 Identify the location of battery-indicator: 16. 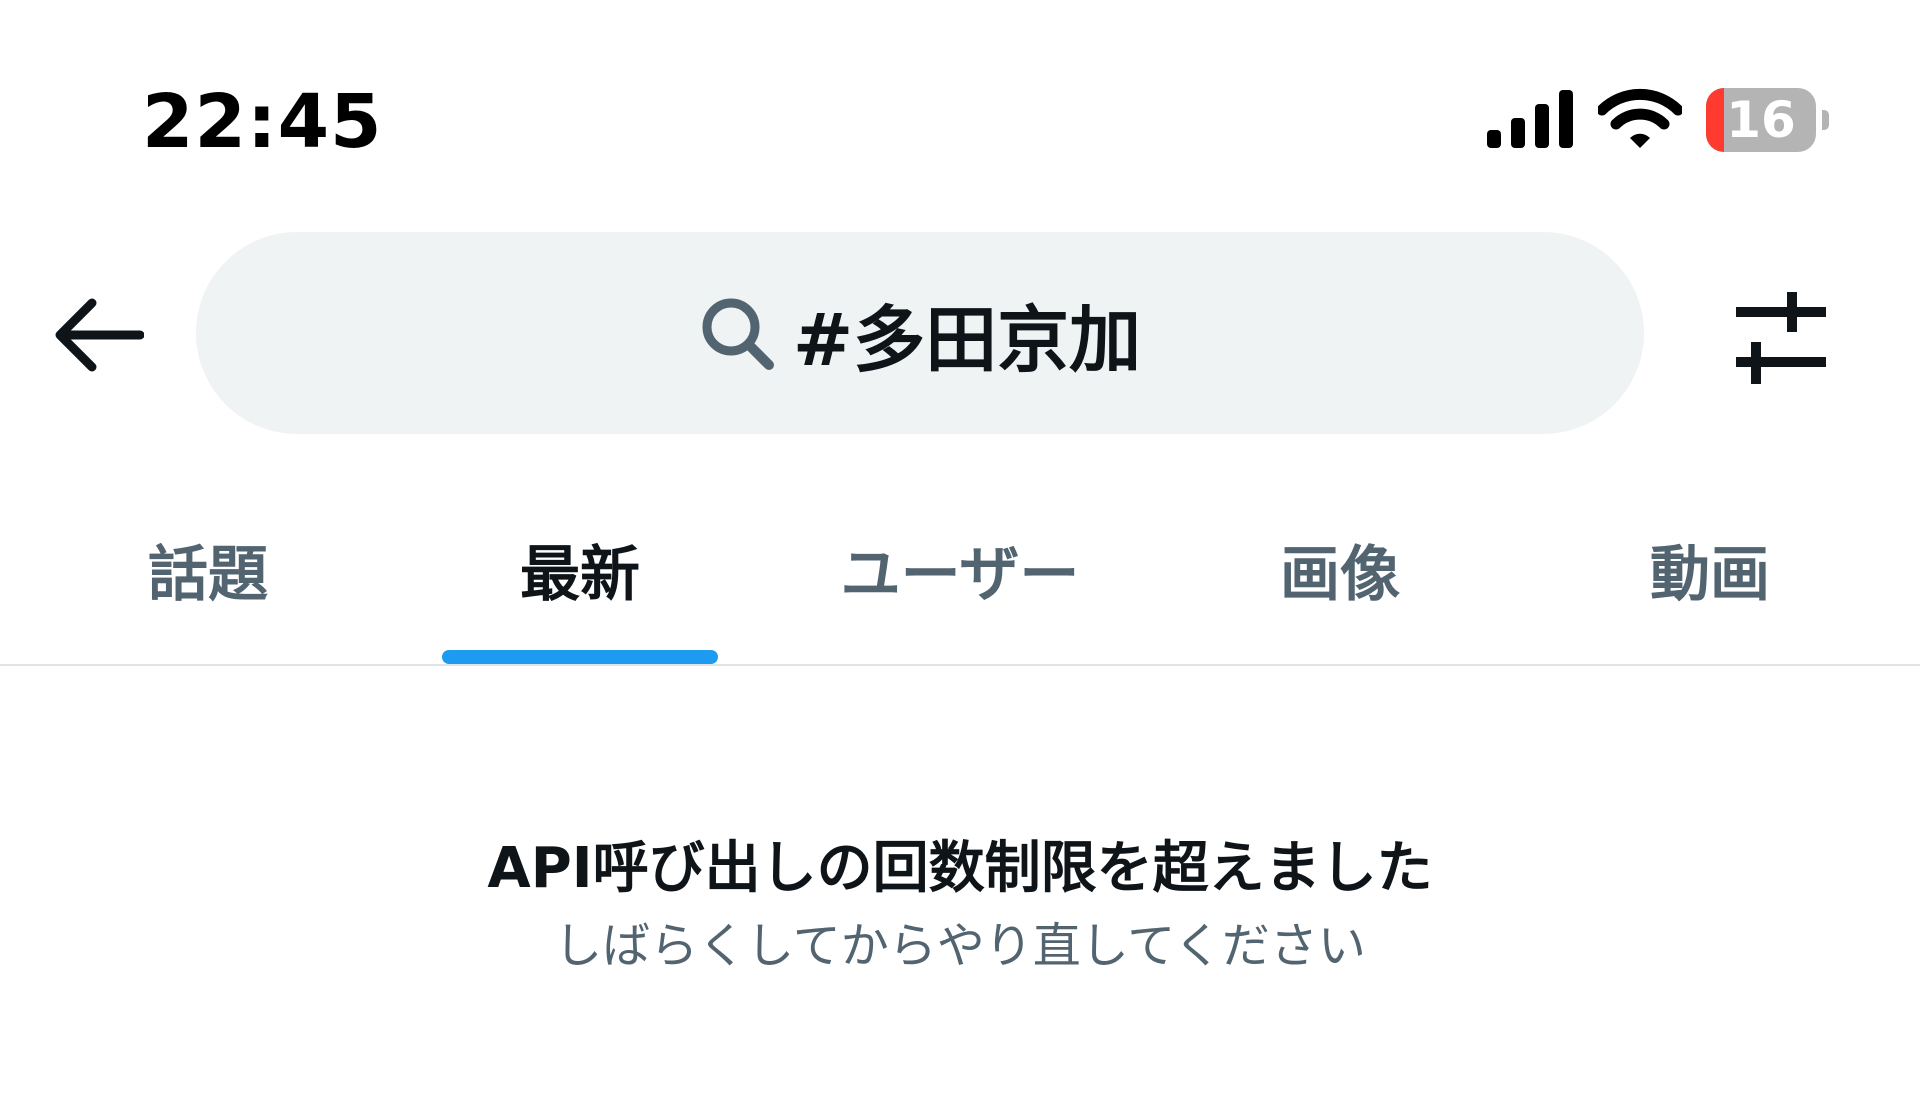
(1767, 120).